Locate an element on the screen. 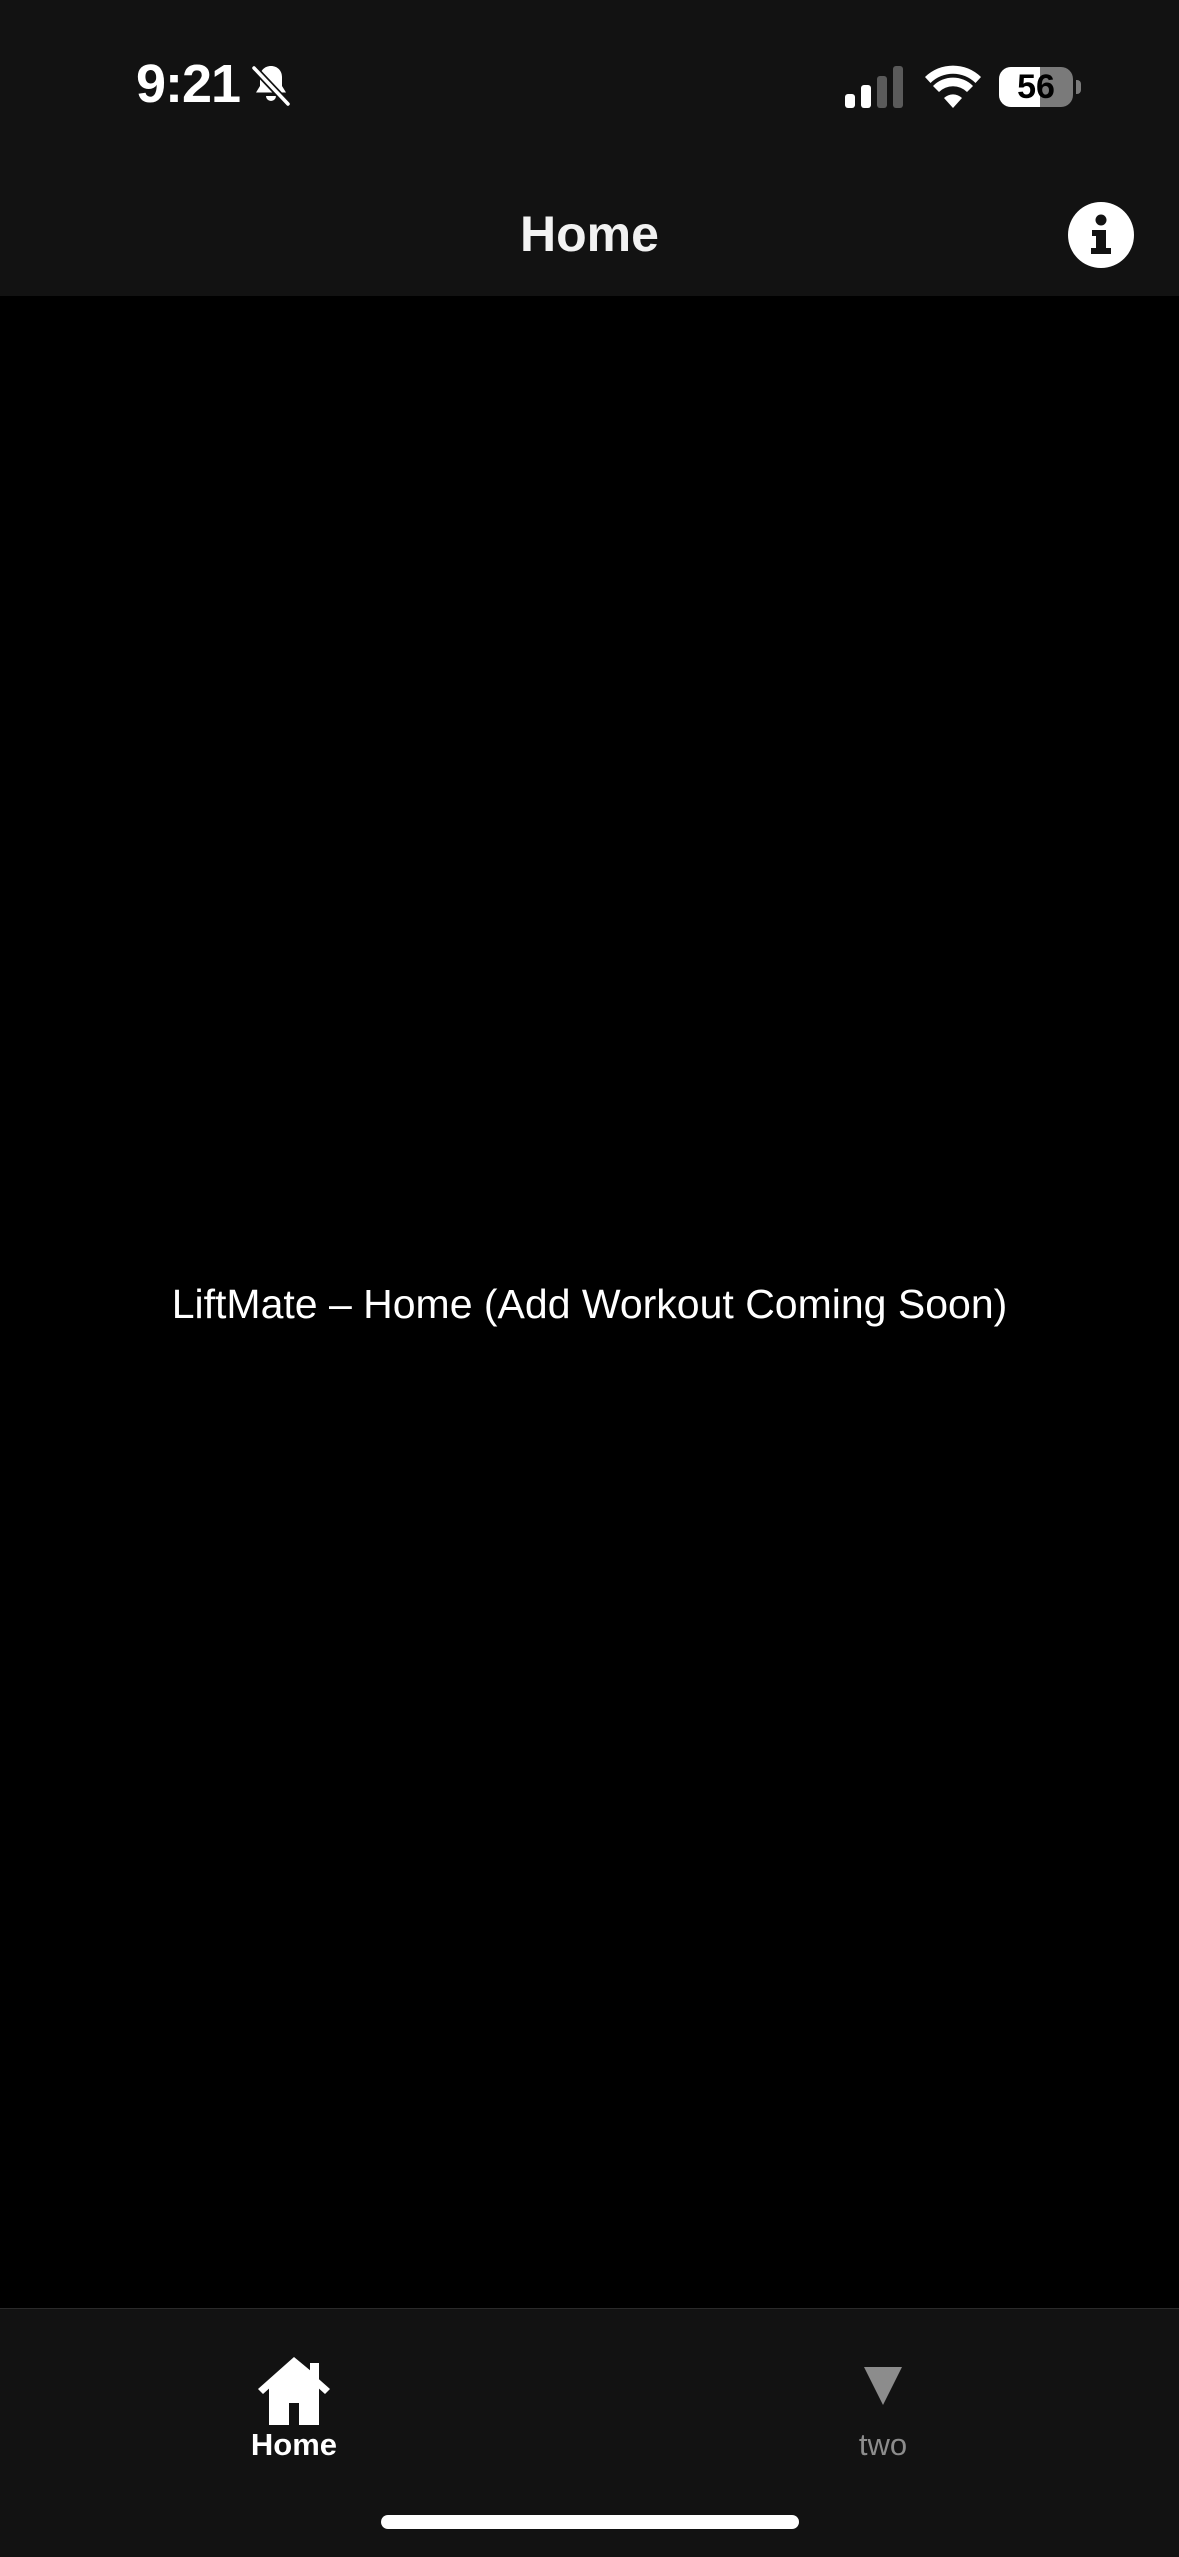 The image size is (1179, 2557). tab-home-label: Home is located at coordinates (294, 2444).